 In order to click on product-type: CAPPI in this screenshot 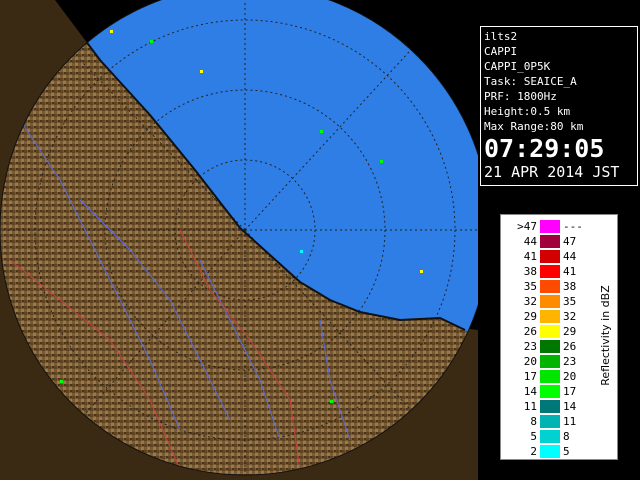, I will do `click(501, 51)`.